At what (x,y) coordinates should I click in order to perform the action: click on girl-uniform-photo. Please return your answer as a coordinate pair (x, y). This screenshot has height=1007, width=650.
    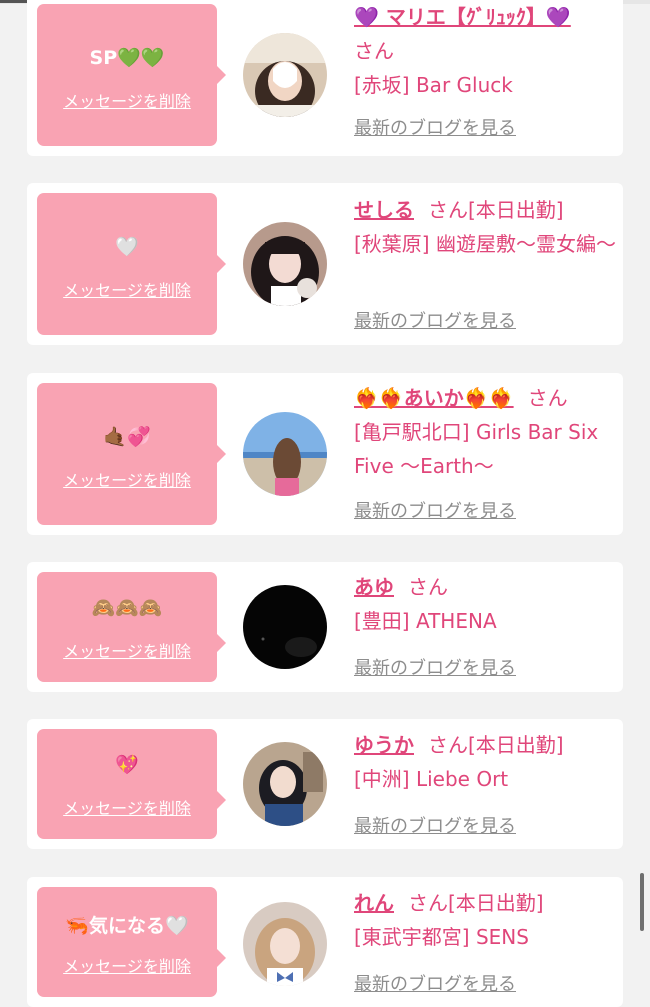
    Looking at the image, I should click on (285, 784).